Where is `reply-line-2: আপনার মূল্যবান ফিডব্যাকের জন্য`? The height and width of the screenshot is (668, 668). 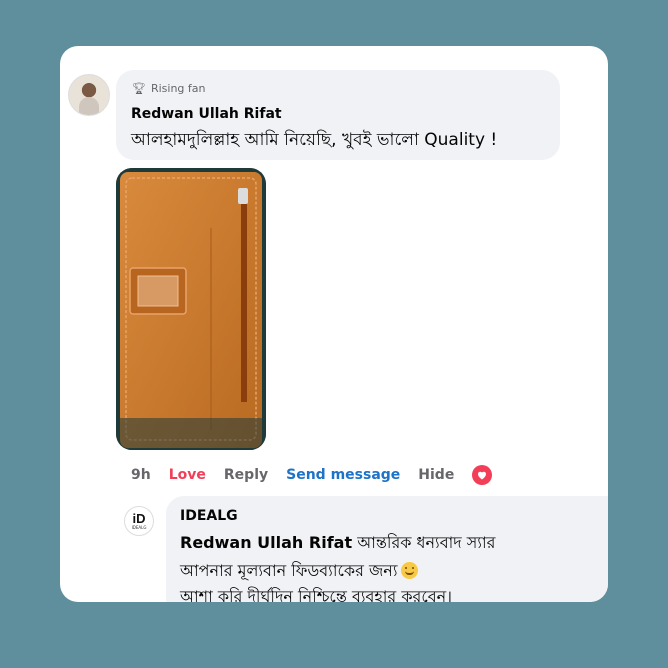
reply-line-2: আপনার মূল্যবান ফিডব্যাকের জন্য is located at coordinates (299, 571).